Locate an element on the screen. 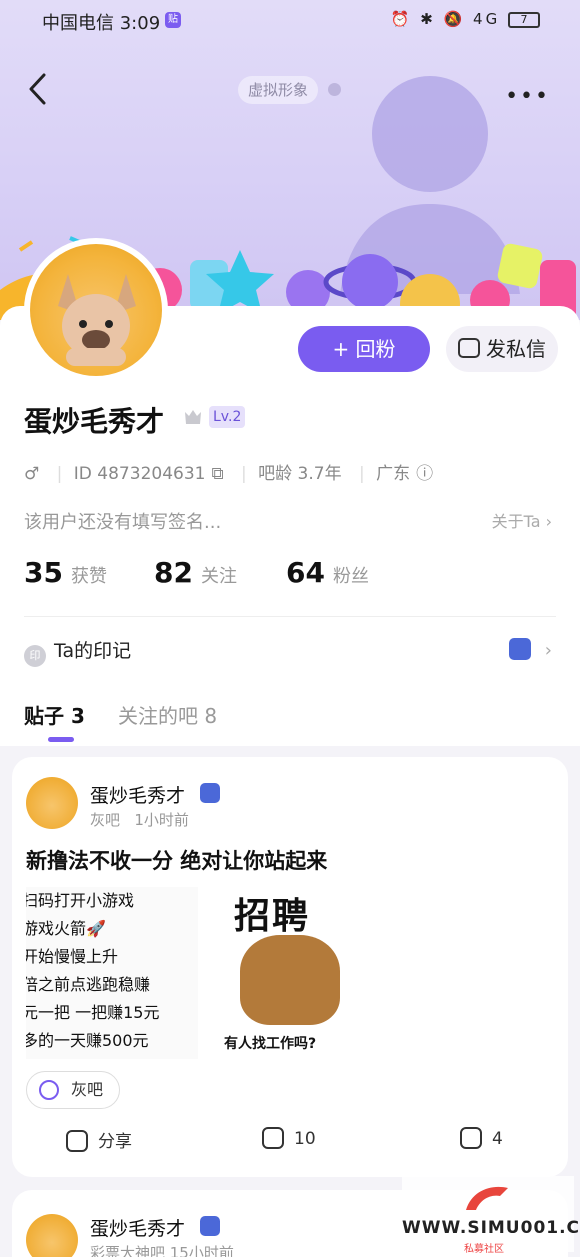 The height and width of the screenshot is (1257, 580). status-bar: 中国电信 3:09 贴 ⏰ ✱ 🔕 4G 7 is located at coordinates (290, 21).